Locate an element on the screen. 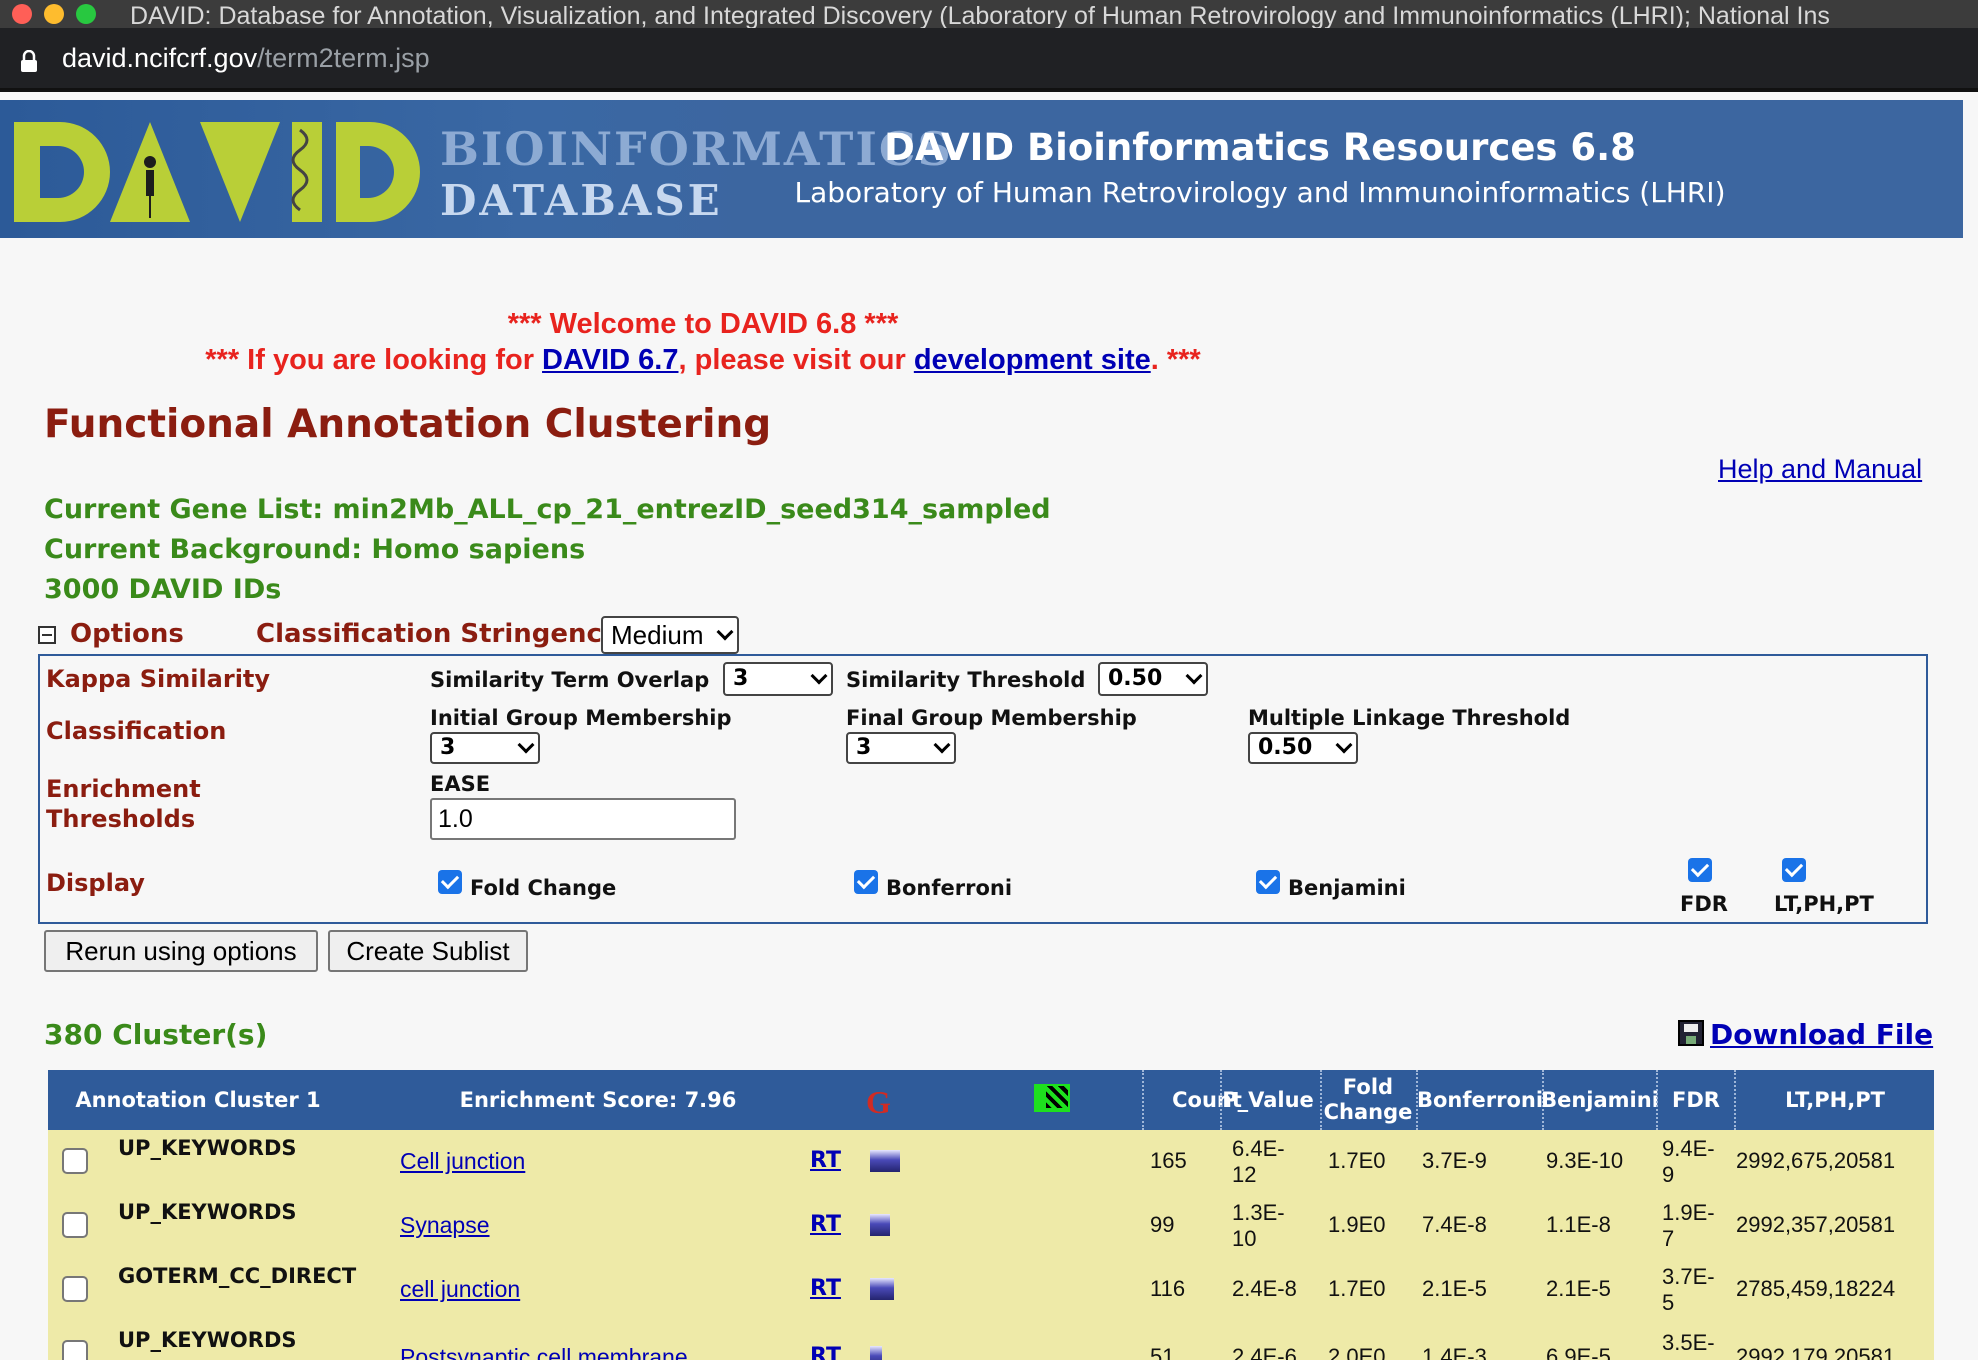  final-group-select: 3 is located at coordinates (901, 748).